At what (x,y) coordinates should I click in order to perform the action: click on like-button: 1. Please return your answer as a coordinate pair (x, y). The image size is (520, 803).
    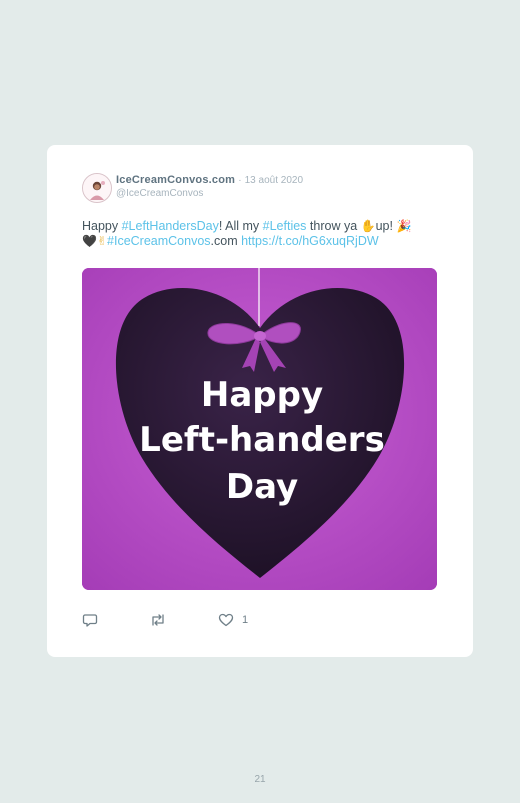
    Looking at the image, I should click on (233, 620).